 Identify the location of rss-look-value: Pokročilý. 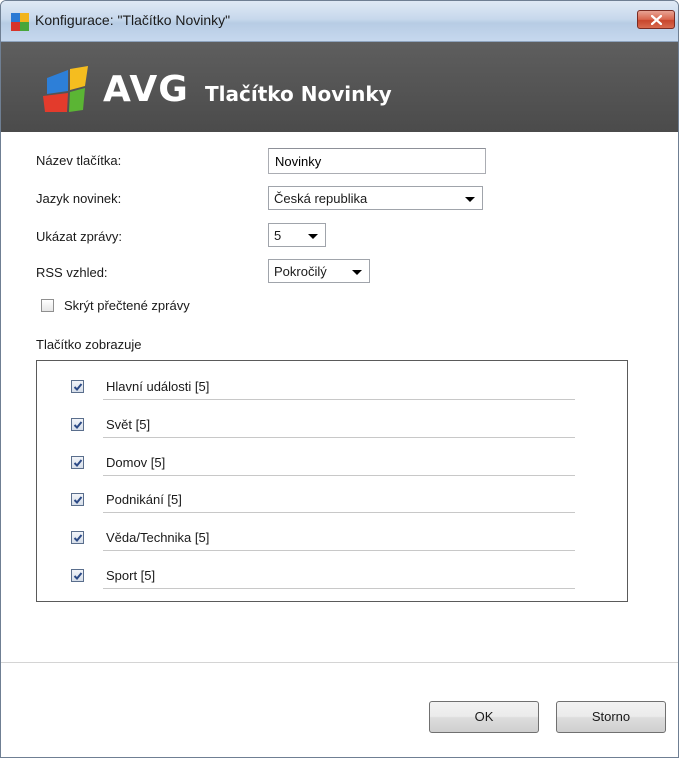
(300, 271).